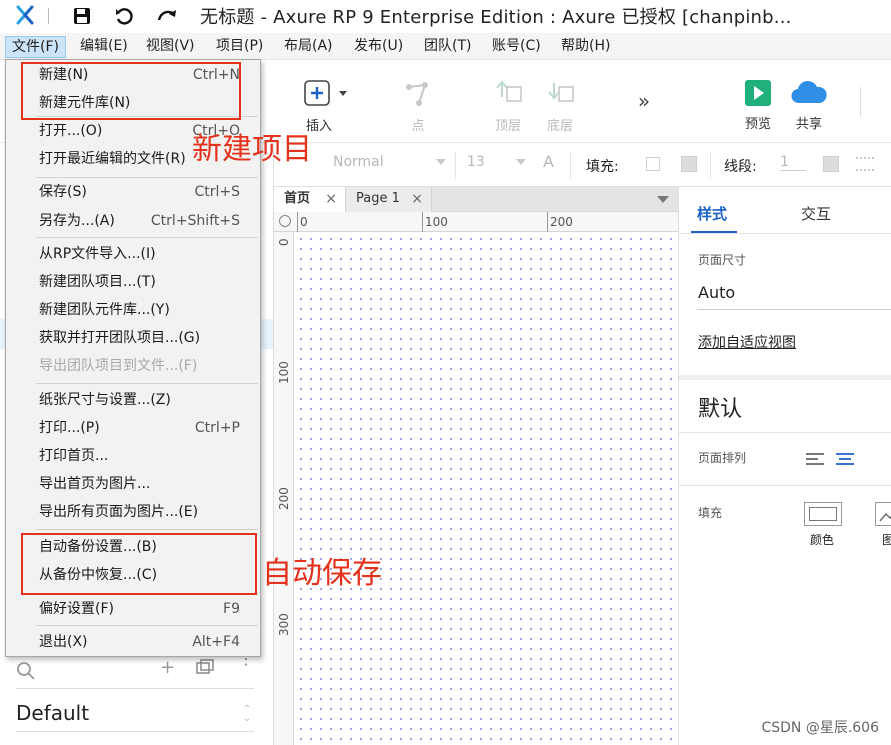 The width and height of the screenshot is (891, 745). What do you see at coordinates (663, 199) in the screenshot?
I see `tabs-dropdown-chevron-icon` at bounding box center [663, 199].